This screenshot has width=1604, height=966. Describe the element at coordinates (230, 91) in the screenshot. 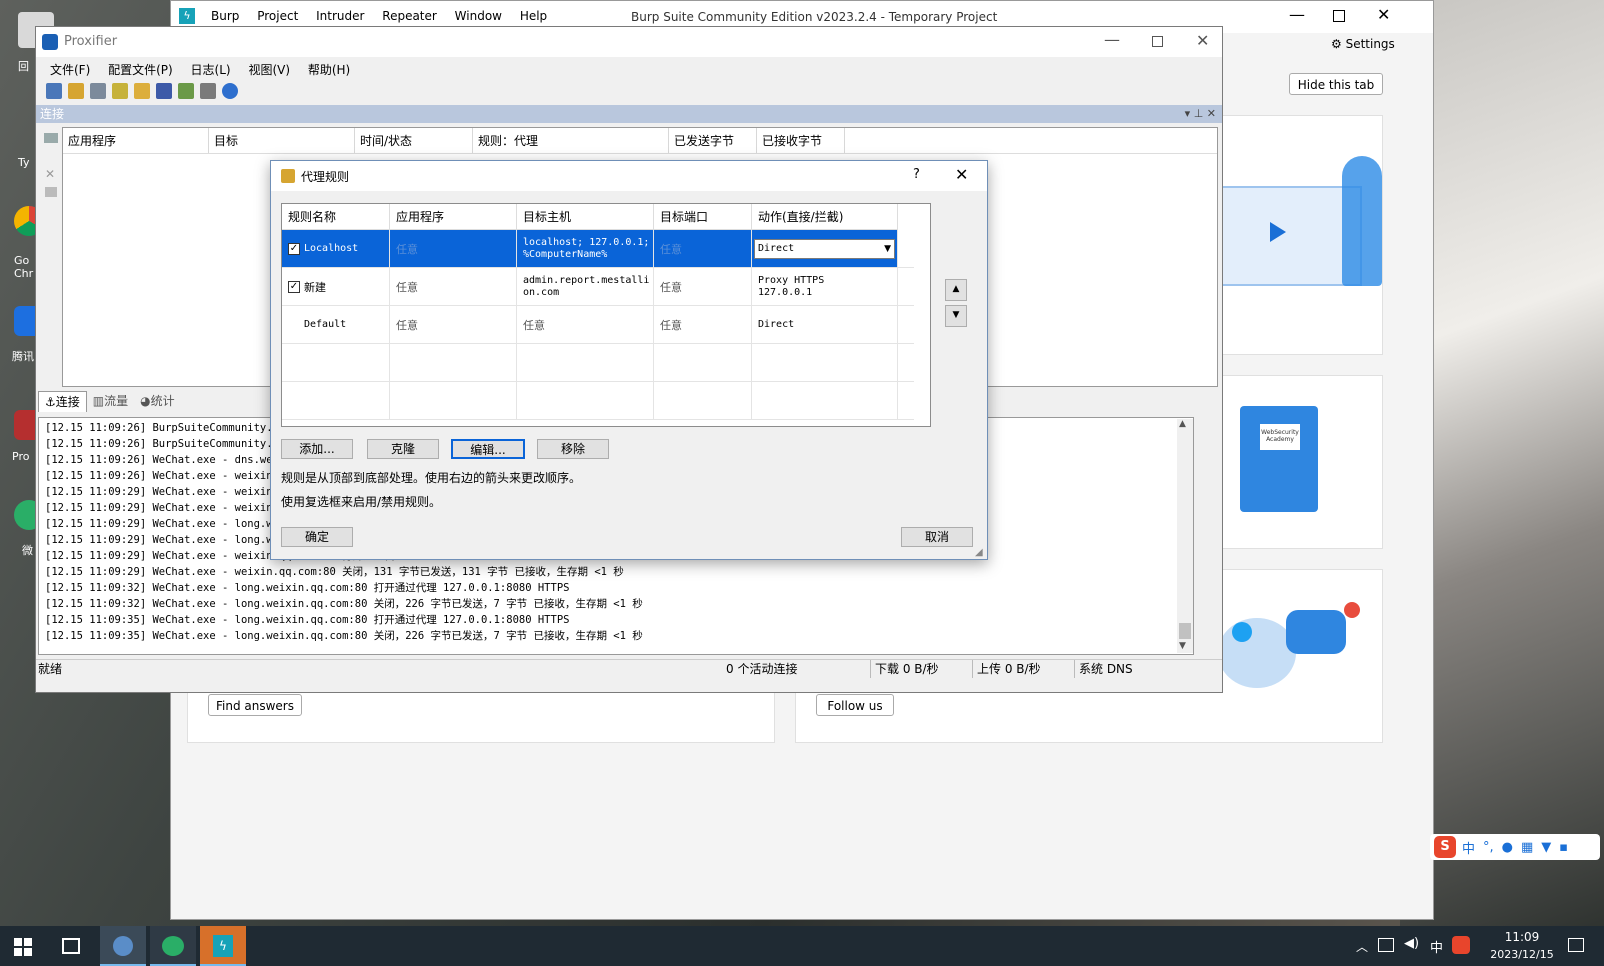

I see `help-icon` at that location.